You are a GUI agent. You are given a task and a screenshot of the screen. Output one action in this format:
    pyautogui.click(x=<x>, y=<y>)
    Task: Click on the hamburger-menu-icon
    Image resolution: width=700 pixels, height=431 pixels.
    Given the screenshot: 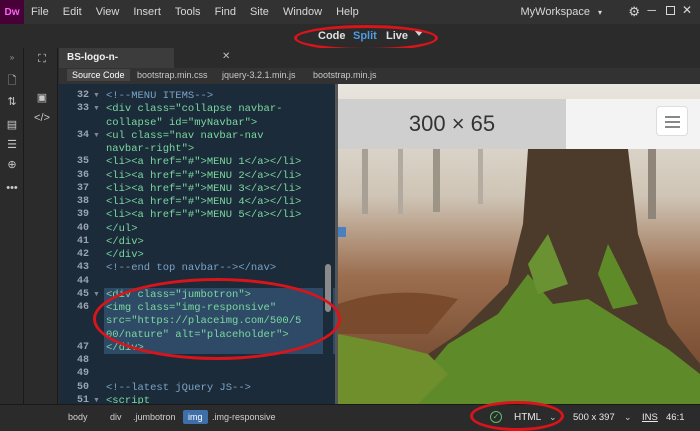 What is the action you would take?
    pyautogui.click(x=672, y=121)
    